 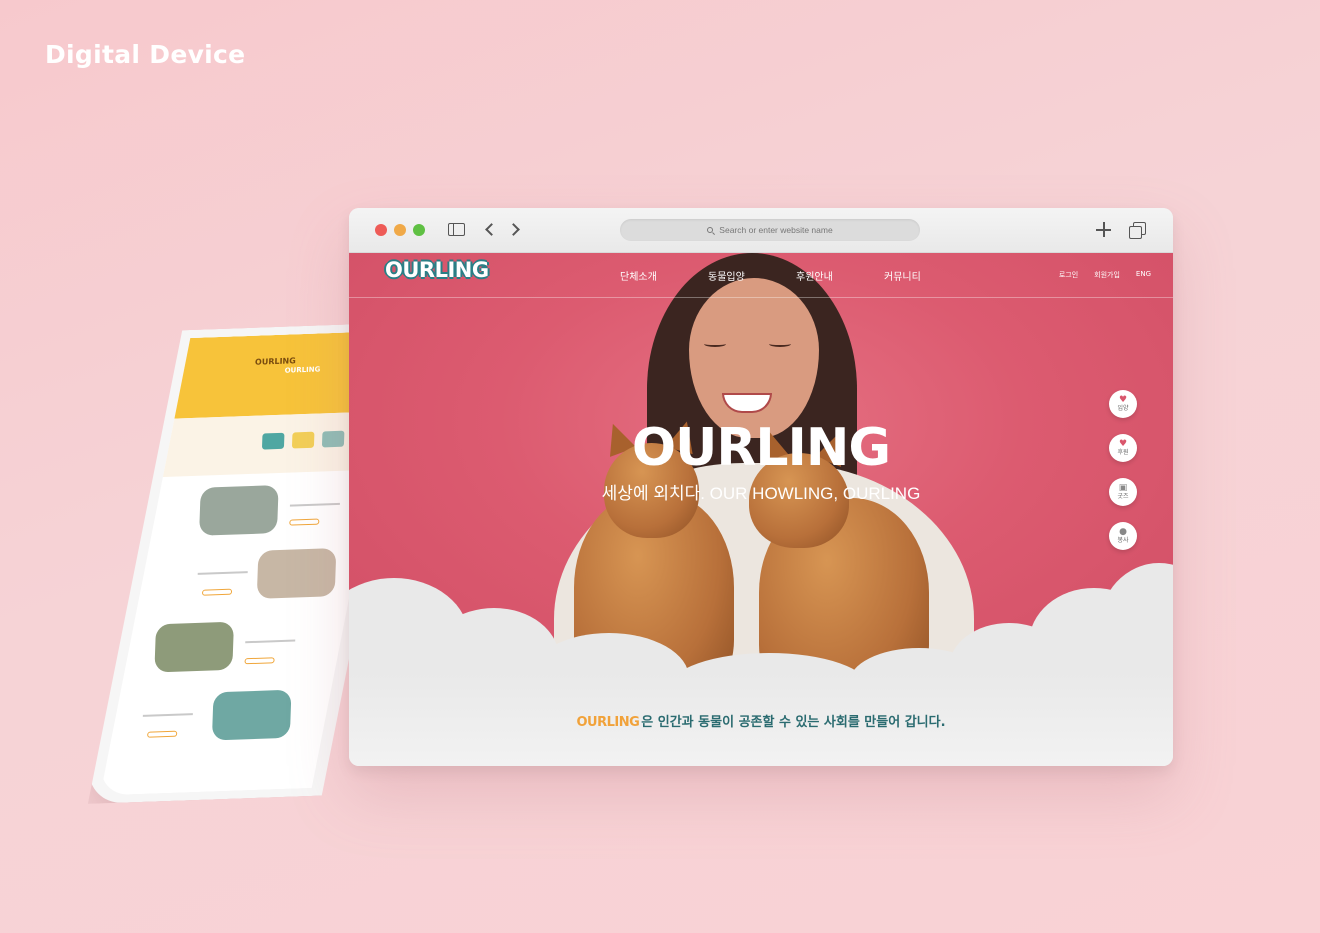 I want to click on quick-menu: ♥ 입양 ♥ 후원 ▣ 굿즈 ● 봉사, so click(x=1123, y=478).